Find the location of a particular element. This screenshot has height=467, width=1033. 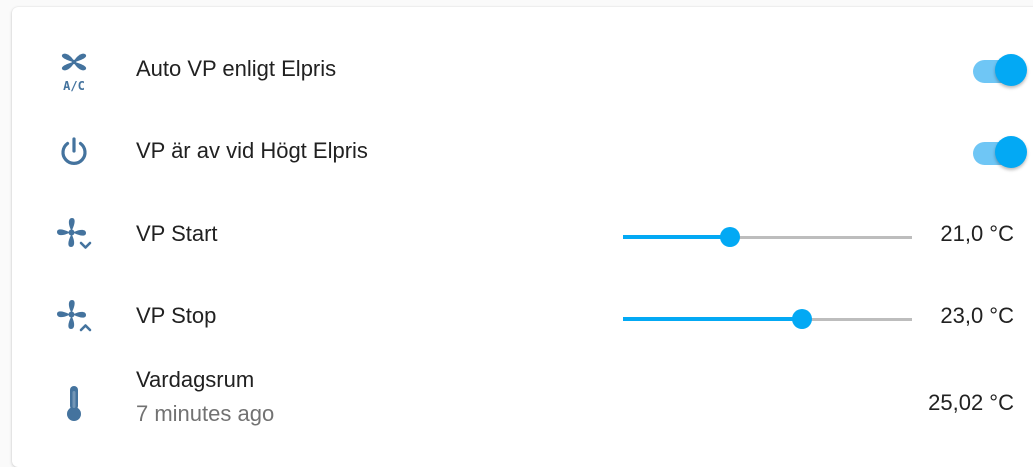

auto-vp-toggle is located at coordinates (998, 70).